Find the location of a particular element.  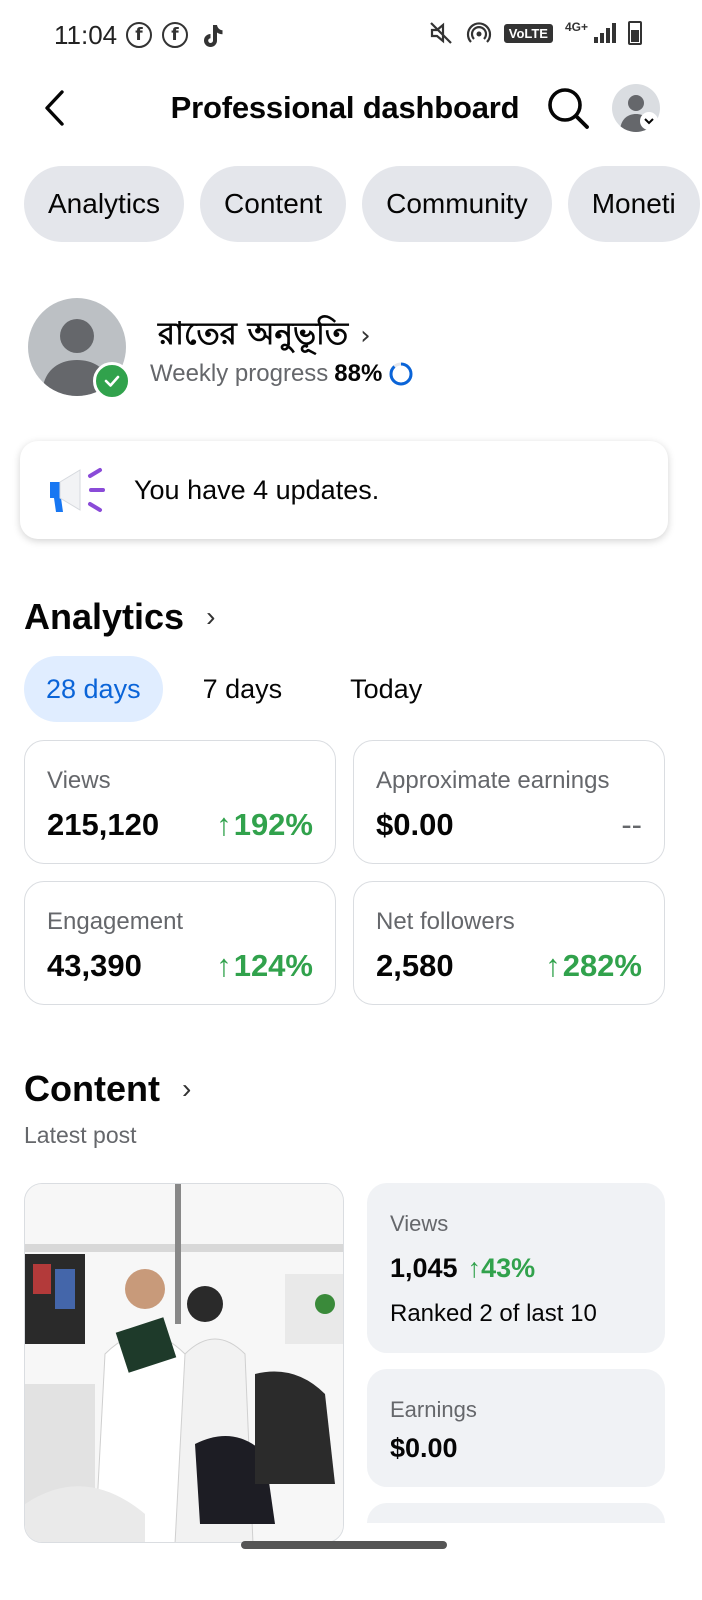

range-28-days: 28 days is located at coordinates (93, 689).